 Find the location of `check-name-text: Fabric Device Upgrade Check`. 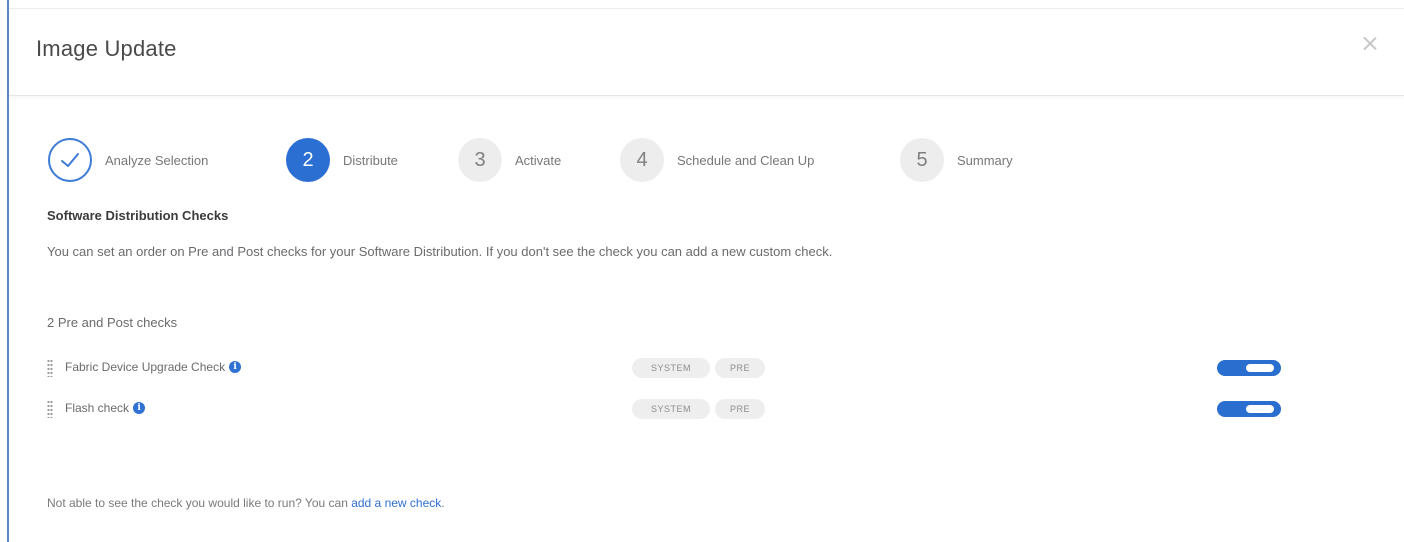

check-name-text: Fabric Device Upgrade Check is located at coordinates (145, 367).